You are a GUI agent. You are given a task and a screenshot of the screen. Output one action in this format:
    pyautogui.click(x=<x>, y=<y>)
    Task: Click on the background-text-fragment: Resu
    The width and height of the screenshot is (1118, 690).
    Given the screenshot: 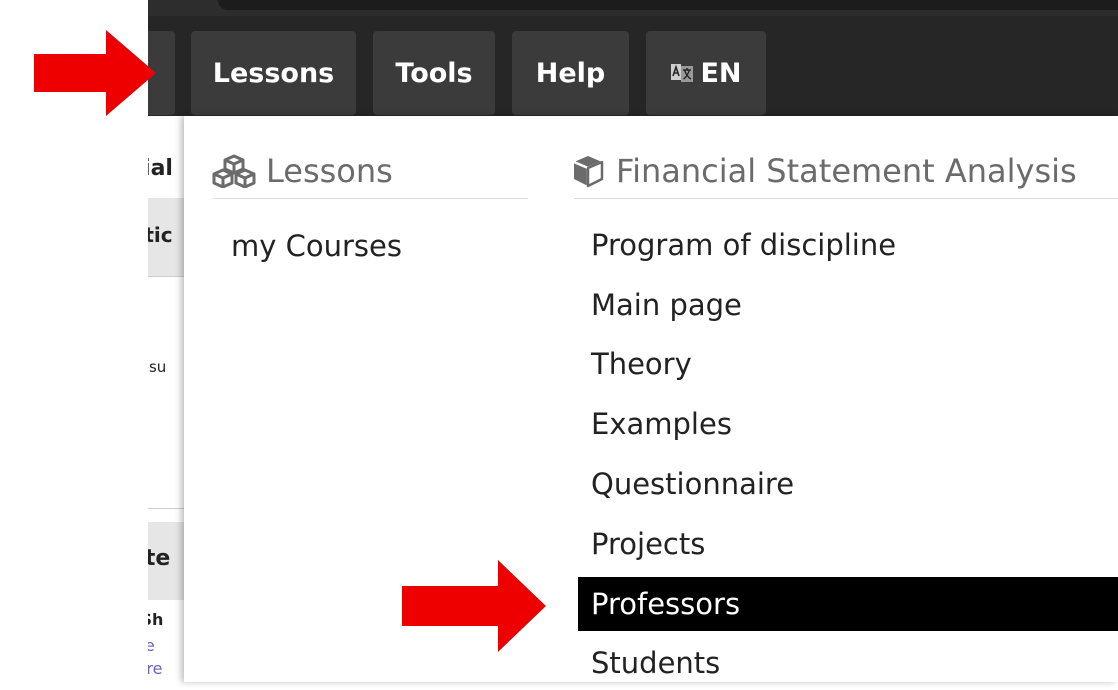 What is the action you would take?
    pyautogui.click(x=157, y=367)
    